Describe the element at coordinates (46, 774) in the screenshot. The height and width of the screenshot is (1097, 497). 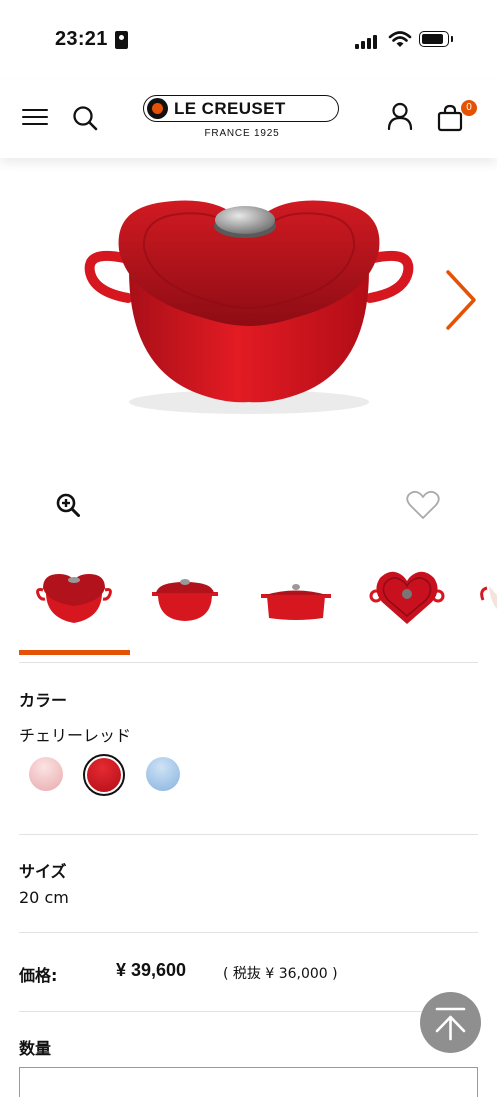
I see `color-swatch-pink` at that location.